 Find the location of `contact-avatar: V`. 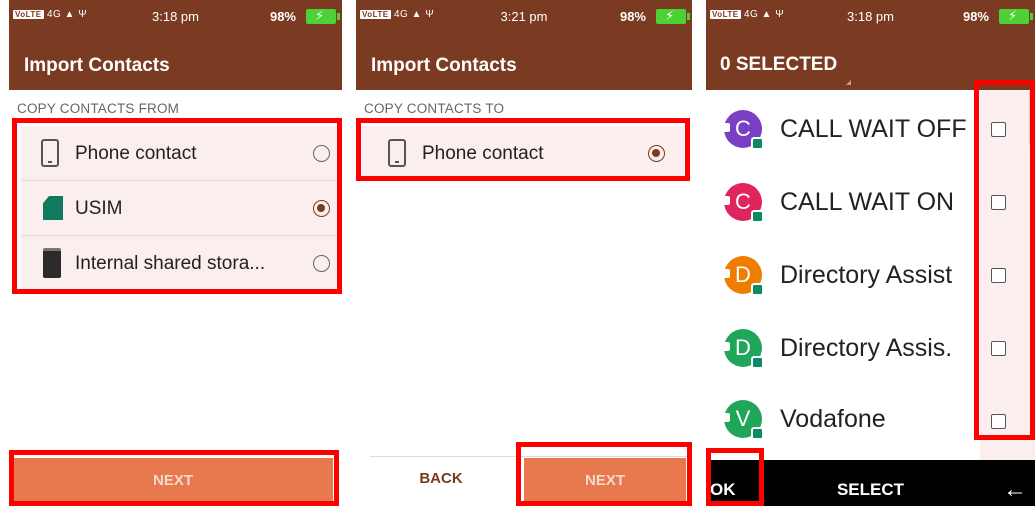

contact-avatar: V is located at coordinates (742, 420).